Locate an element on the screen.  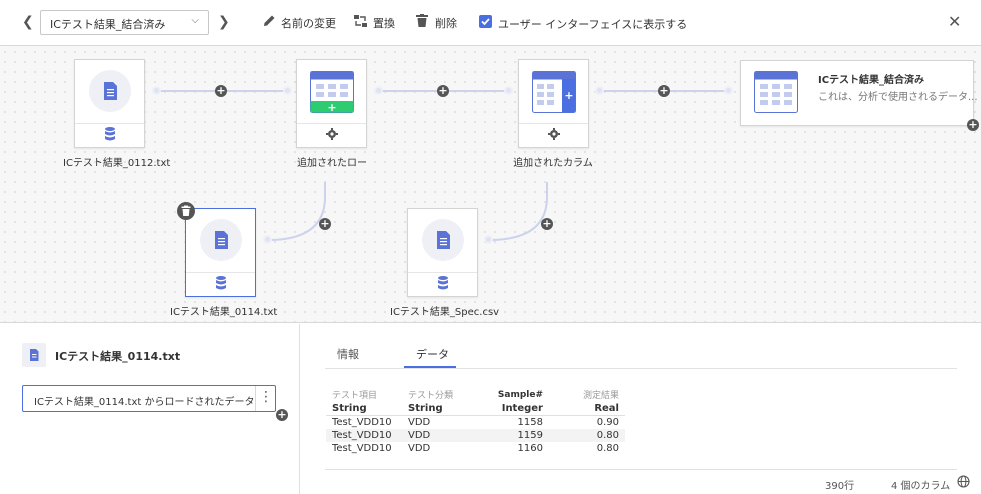
node-label: 追加されたカラム is located at coordinates (553, 163).